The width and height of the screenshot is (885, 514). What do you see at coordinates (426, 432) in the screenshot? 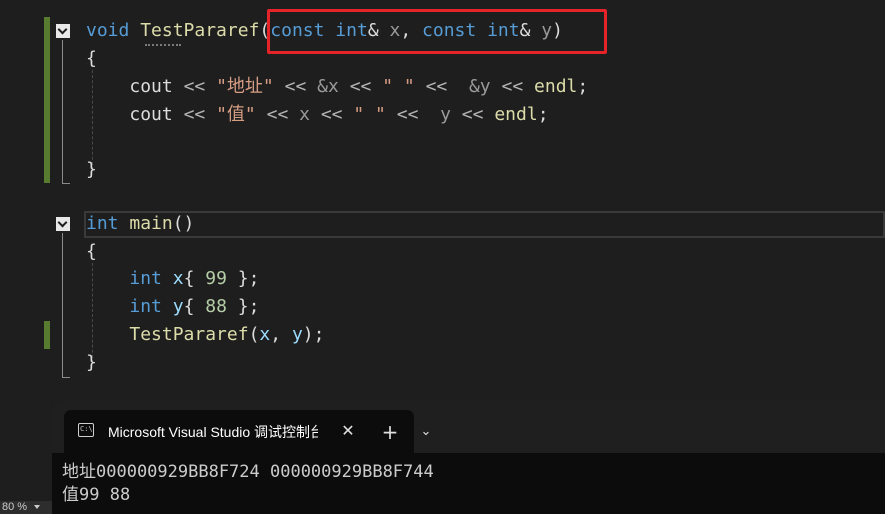
I see `chevron-down-icon: ⌄` at bounding box center [426, 432].